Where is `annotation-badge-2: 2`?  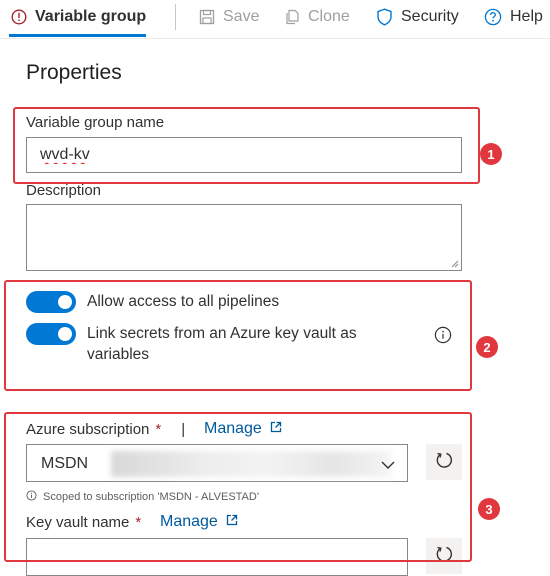
annotation-badge-2: 2 is located at coordinates (487, 347).